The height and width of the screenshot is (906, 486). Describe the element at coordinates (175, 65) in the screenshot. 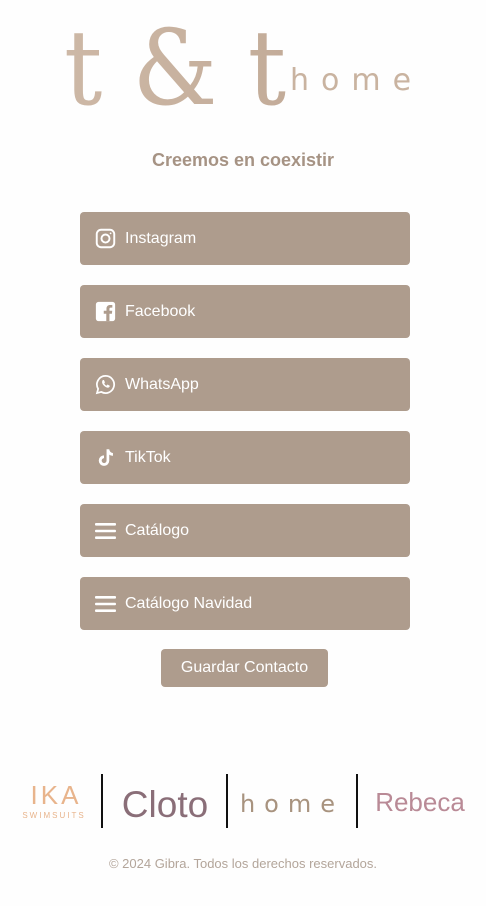

I see `logo-mark: t & t` at that location.